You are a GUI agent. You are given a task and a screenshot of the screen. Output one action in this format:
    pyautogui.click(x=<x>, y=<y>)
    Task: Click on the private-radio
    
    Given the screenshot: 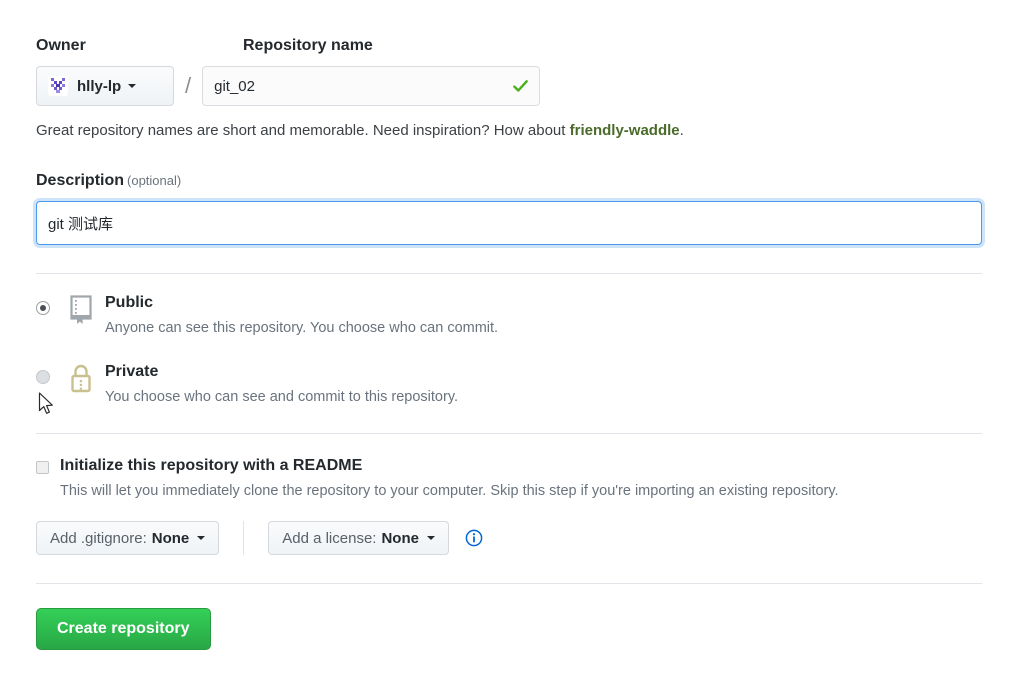 What is the action you would take?
    pyautogui.click(x=43, y=377)
    